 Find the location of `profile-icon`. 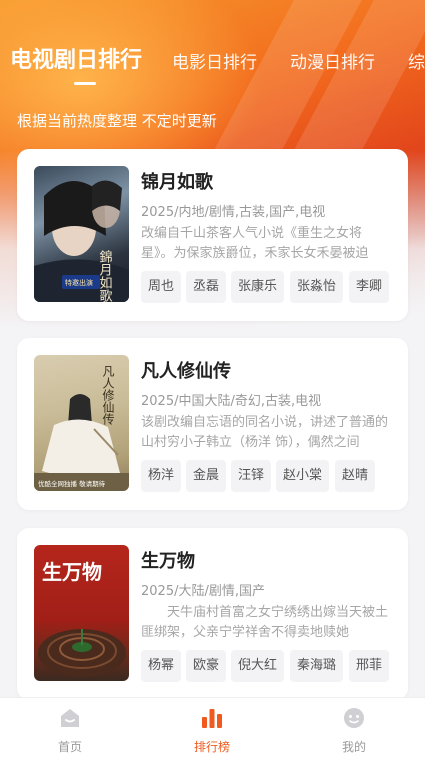

profile-icon is located at coordinates (354, 720).